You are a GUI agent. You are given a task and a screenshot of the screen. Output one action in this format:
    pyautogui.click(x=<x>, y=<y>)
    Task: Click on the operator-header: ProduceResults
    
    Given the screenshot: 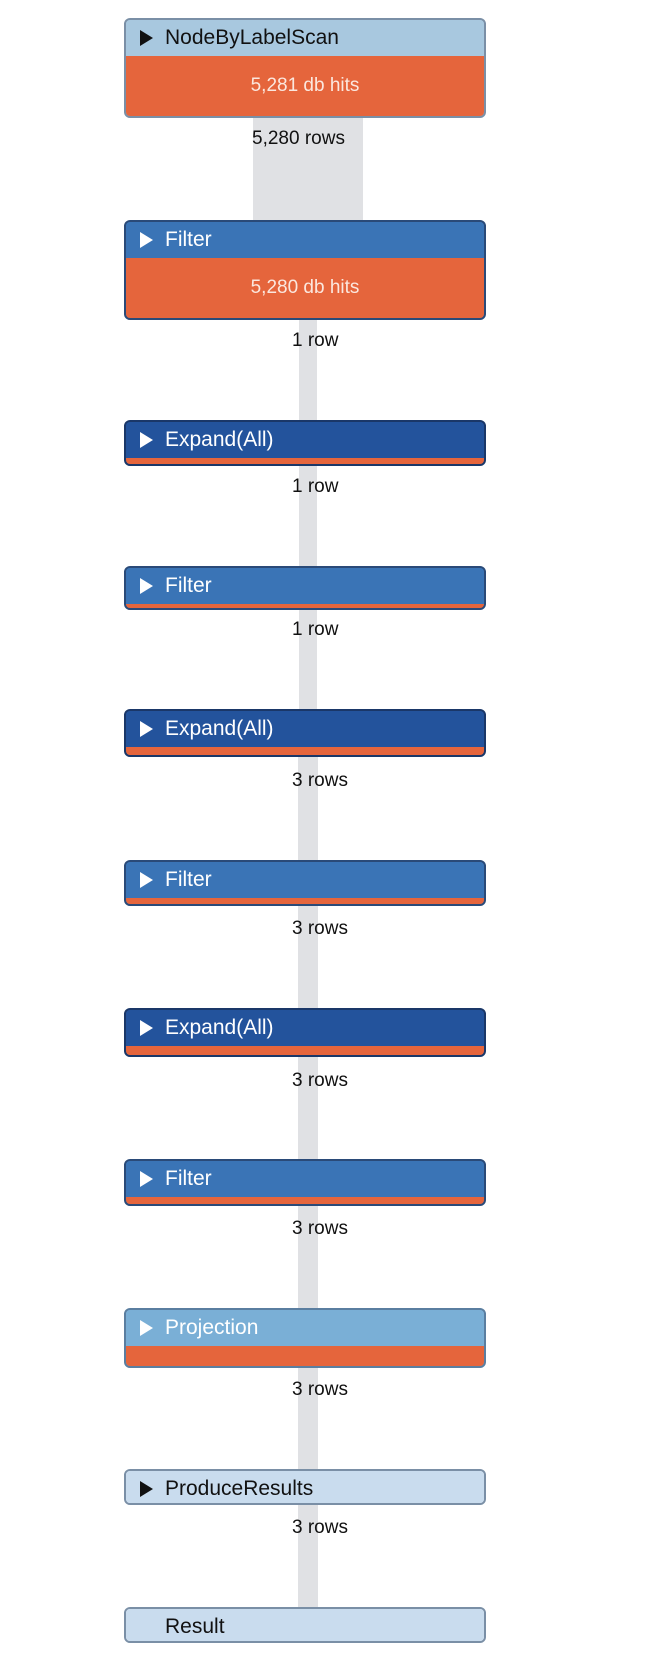 What is the action you would take?
    pyautogui.click(x=305, y=1487)
    